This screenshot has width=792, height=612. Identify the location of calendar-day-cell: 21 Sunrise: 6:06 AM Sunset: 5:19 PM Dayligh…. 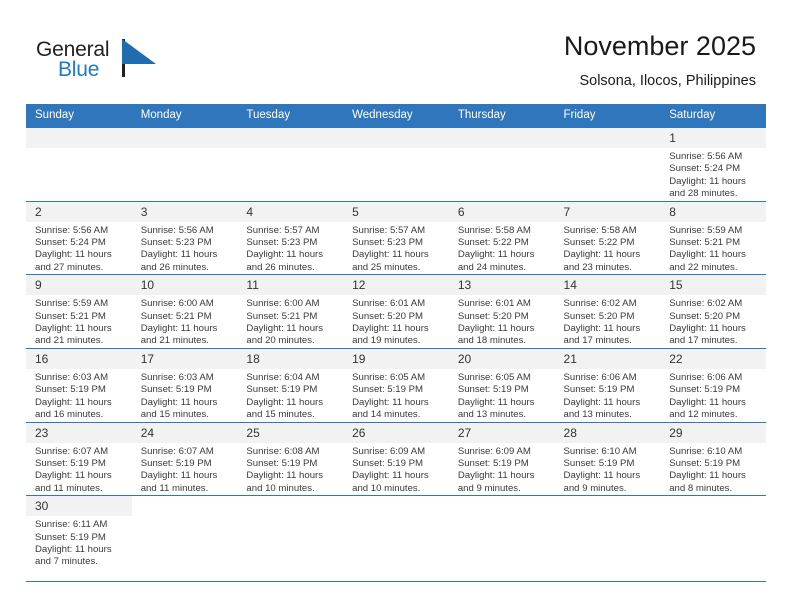
(607, 384).